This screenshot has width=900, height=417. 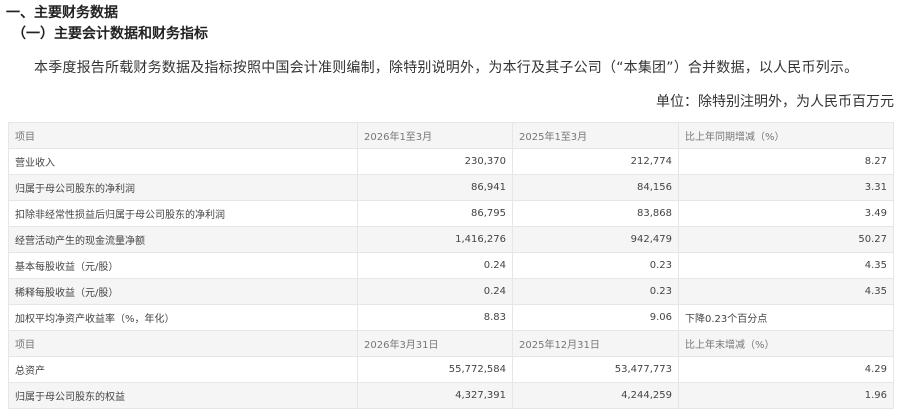 I want to click on table-header-row: 项目 2026年1至3月 2025年1至3月 比上年同期增减（%）, so click(x=451, y=135).